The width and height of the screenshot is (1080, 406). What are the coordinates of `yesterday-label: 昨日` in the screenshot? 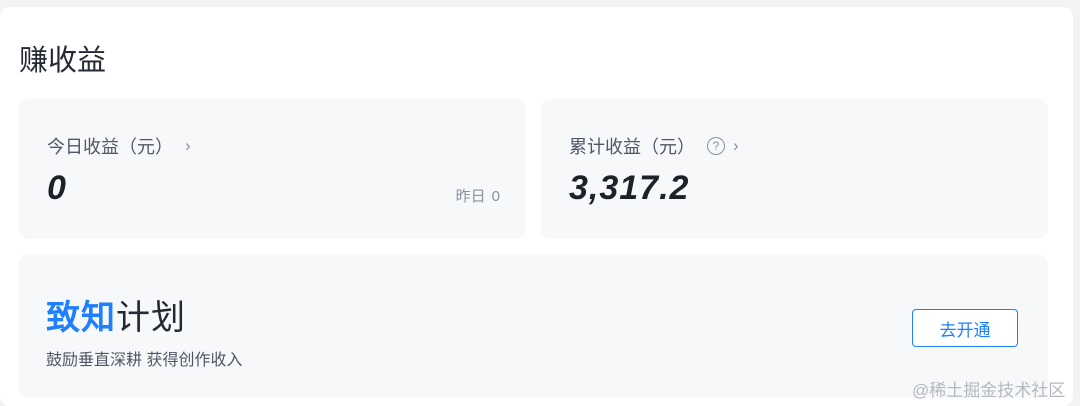 It's located at (470, 196).